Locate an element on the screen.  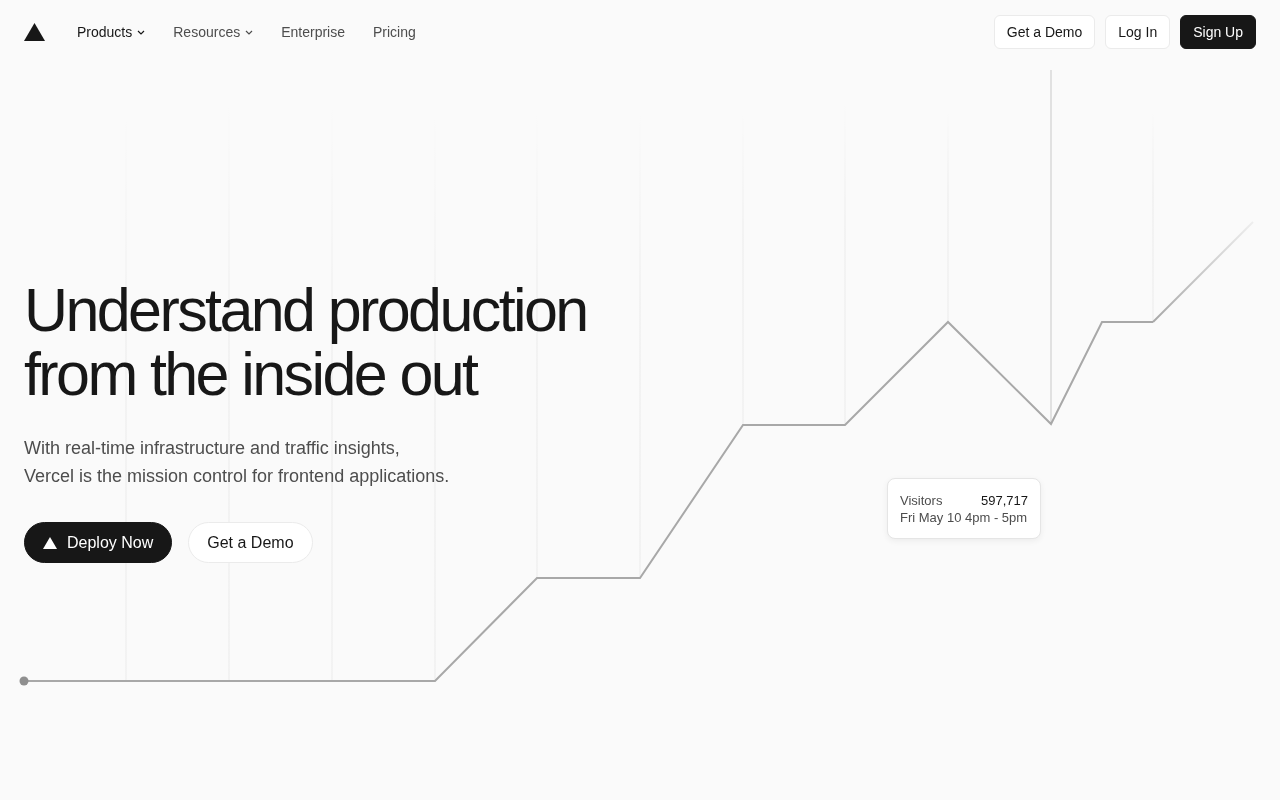
nav-link: Enterprise is located at coordinates (313, 32).